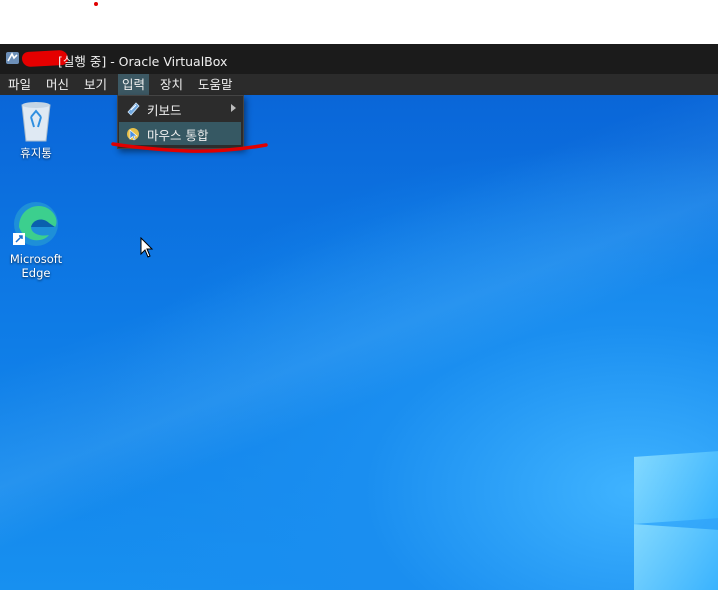 The width and height of the screenshot is (718, 590). I want to click on window-title: [실행 중] - Oracle VirtualBox, so click(143, 61).